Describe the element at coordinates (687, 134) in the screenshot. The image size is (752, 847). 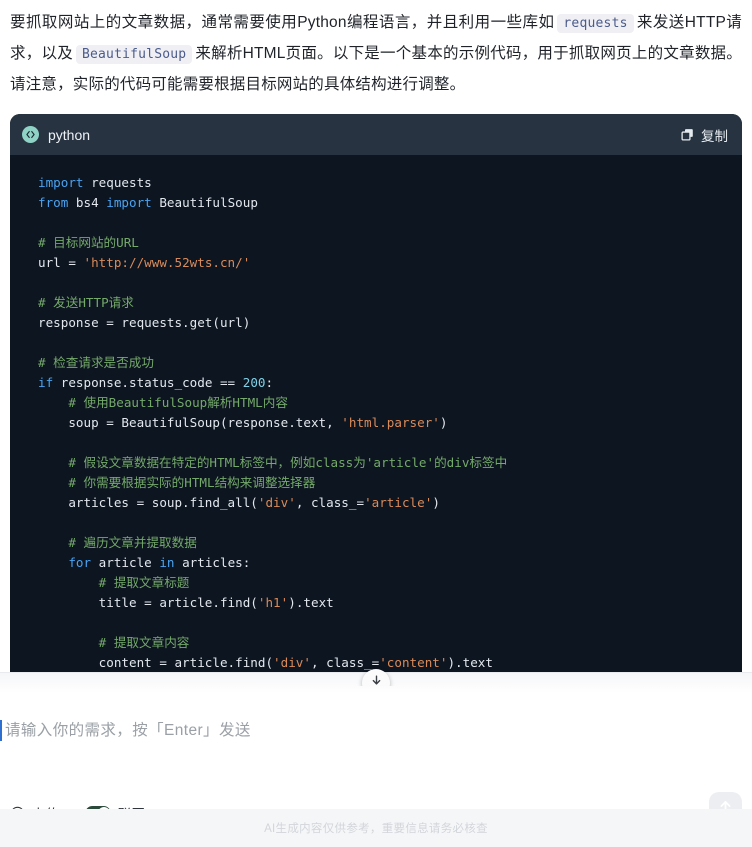
I see `copy-icon` at that location.